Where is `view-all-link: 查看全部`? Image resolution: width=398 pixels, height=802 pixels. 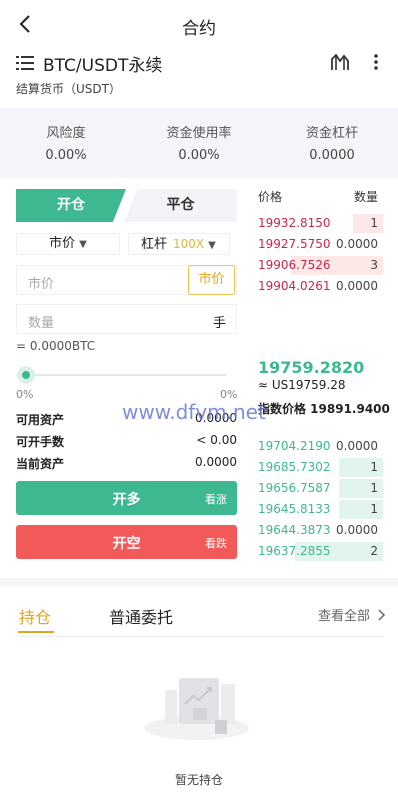 view-all-link: 查看全部 is located at coordinates (352, 614).